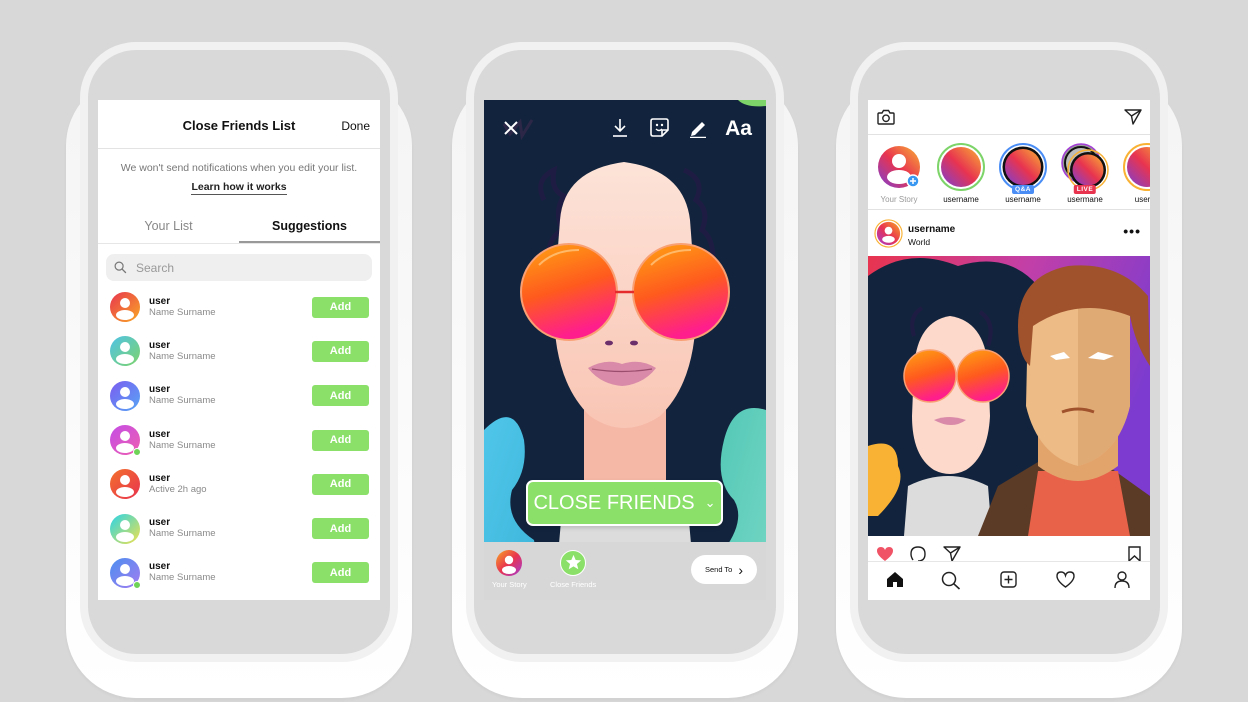 Image resolution: width=1248 pixels, height=702 pixels. I want to click on user-subtitle: Active 2h ago, so click(178, 489).